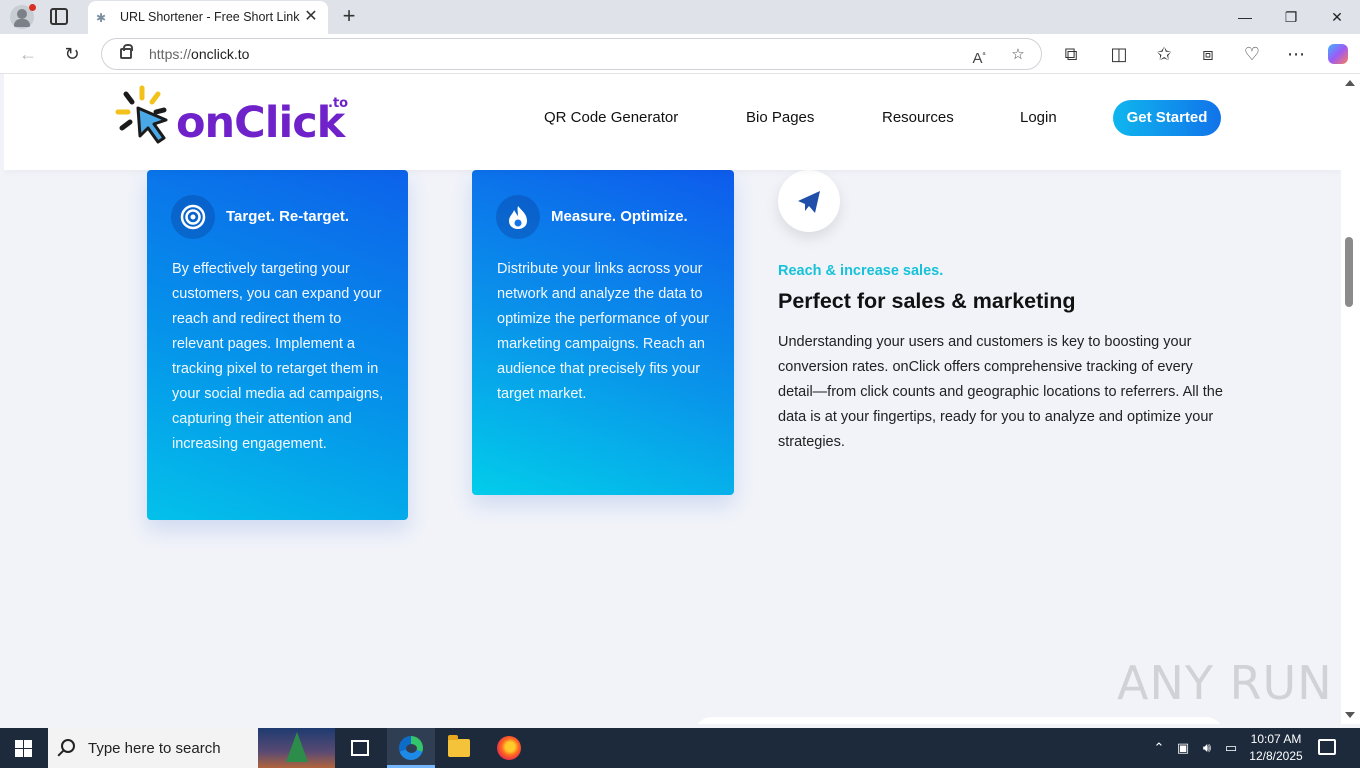 The height and width of the screenshot is (768, 1360). Describe the element at coordinates (154, 748) in the screenshot. I see `search-placeholder: Type here to search` at that location.